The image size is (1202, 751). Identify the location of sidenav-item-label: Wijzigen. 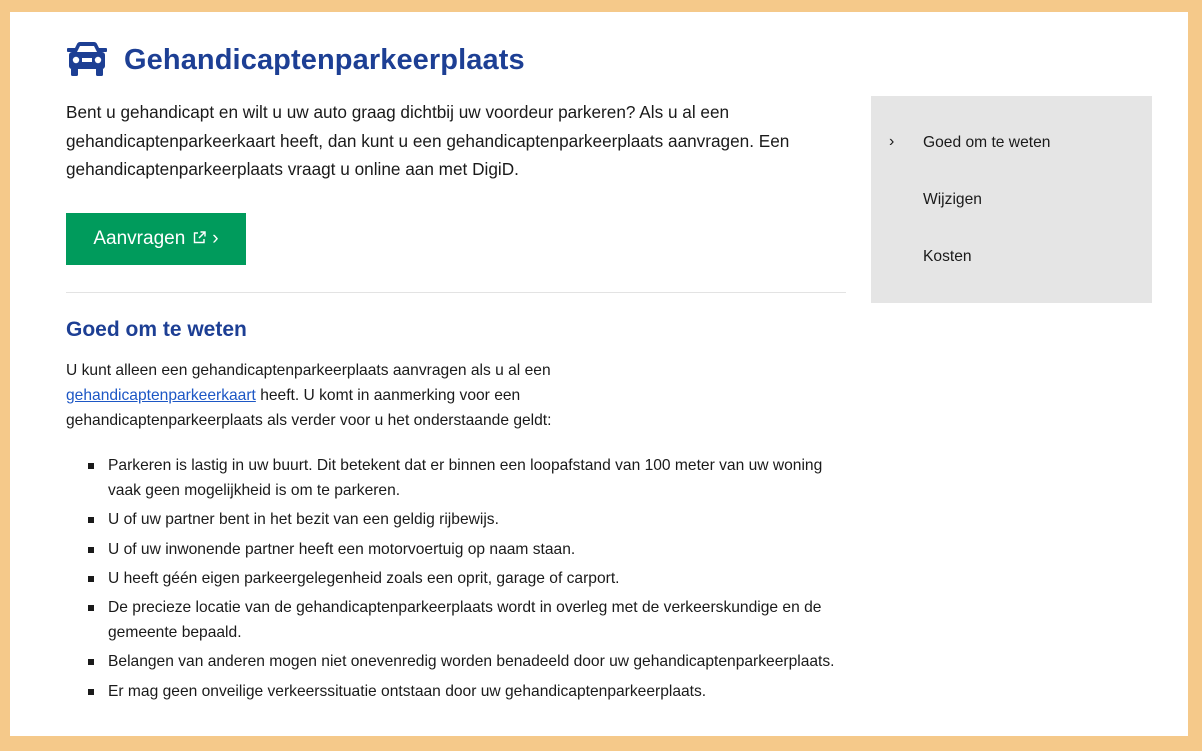
(952, 199).